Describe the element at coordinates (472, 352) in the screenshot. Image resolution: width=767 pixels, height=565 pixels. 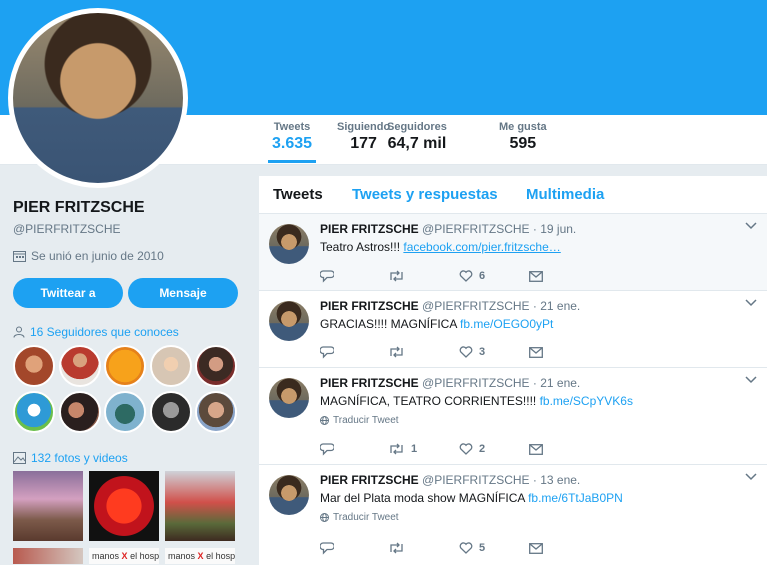
I see `like-button: 3` at that location.